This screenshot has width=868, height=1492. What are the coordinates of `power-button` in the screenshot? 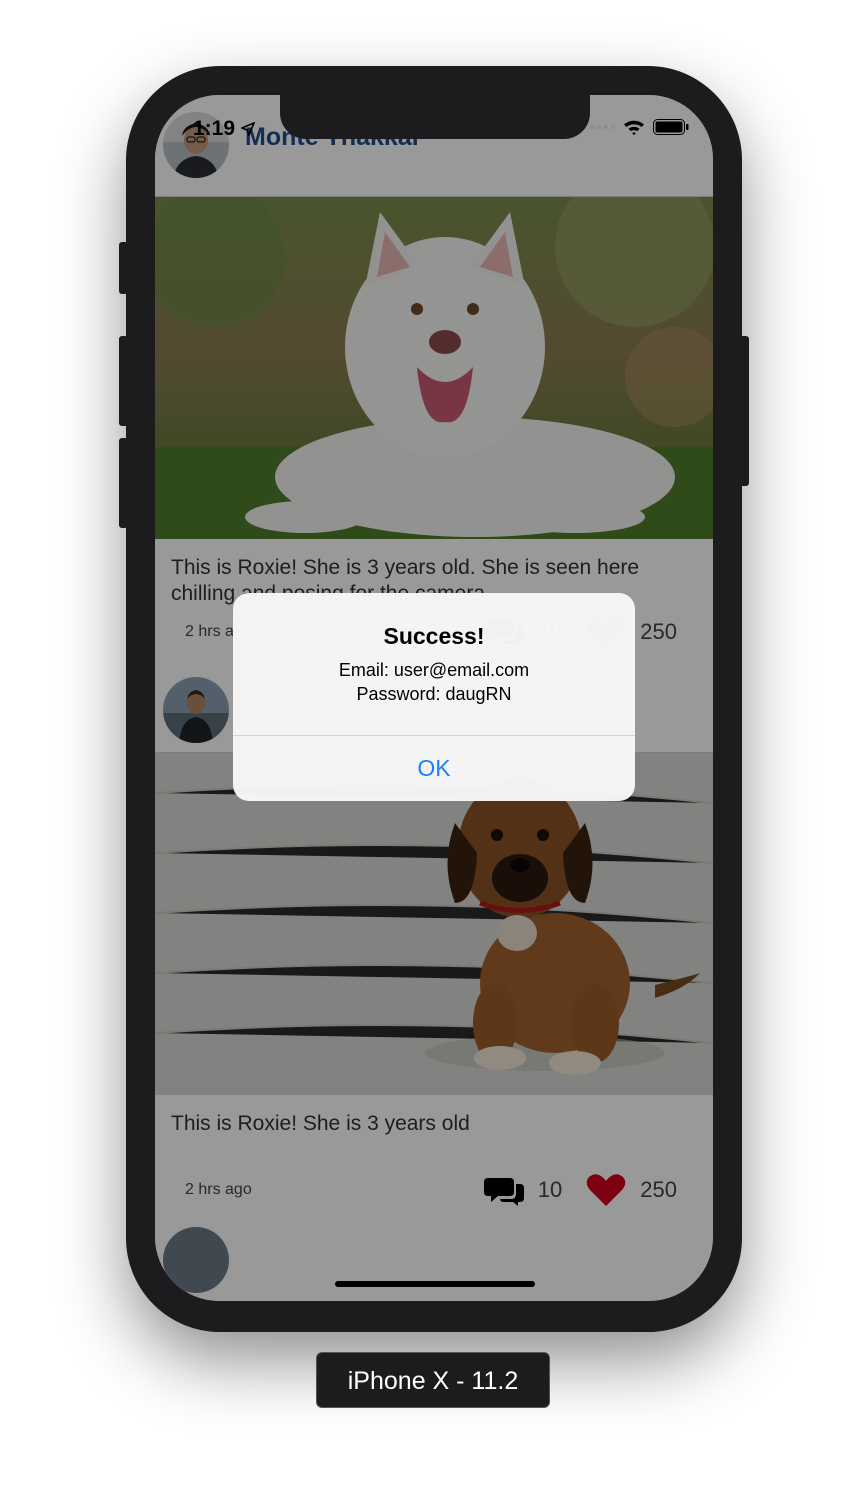 It's located at (744, 411).